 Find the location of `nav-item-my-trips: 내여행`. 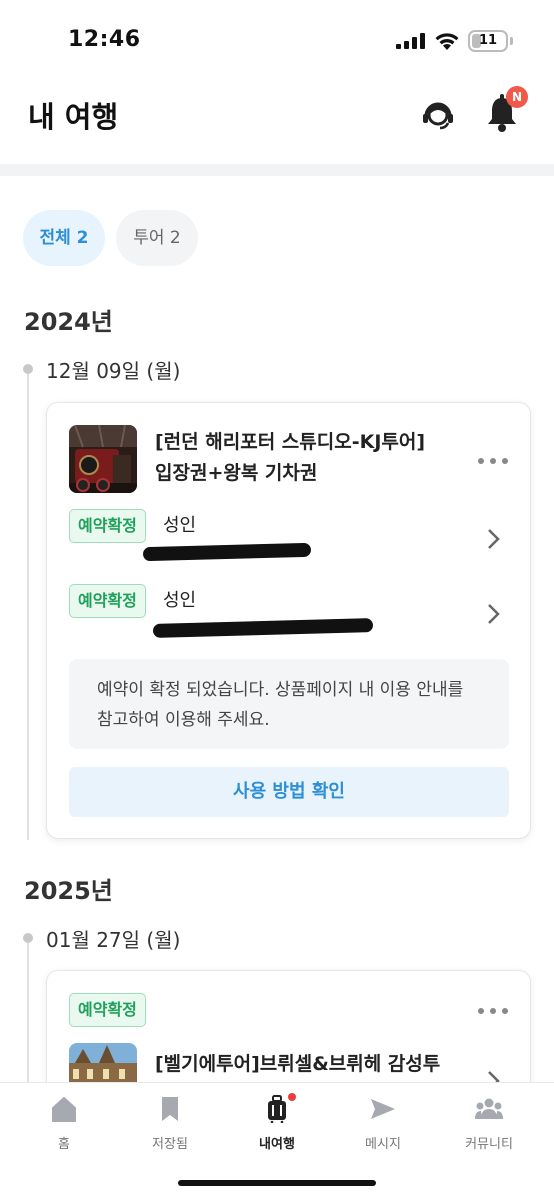

nav-item-my-trips: 내여행 is located at coordinates (277, 1124).